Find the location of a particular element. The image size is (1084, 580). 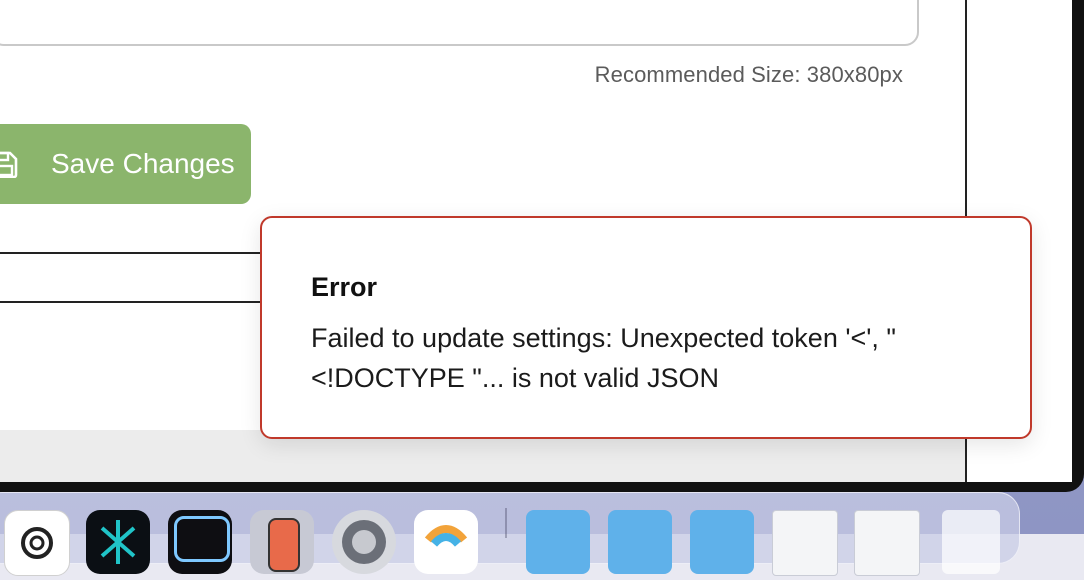

system-settings-icon is located at coordinates (364, 542).